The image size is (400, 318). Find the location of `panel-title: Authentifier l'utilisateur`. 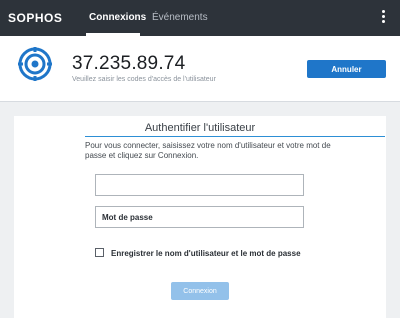

panel-title: Authentifier l'utilisateur is located at coordinates (200, 128).